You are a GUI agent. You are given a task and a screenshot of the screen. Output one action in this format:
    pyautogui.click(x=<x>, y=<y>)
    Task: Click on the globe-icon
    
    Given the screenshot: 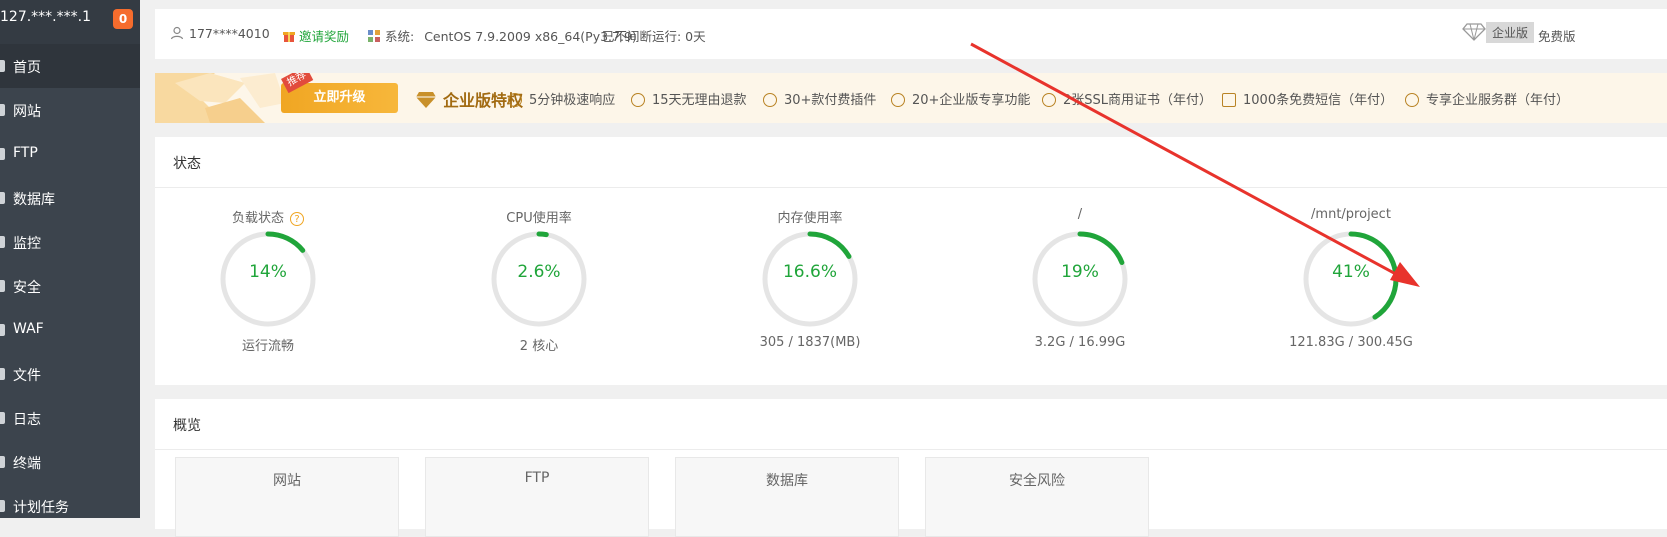 What is the action you would take?
    pyautogui.click(x=2, y=110)
    